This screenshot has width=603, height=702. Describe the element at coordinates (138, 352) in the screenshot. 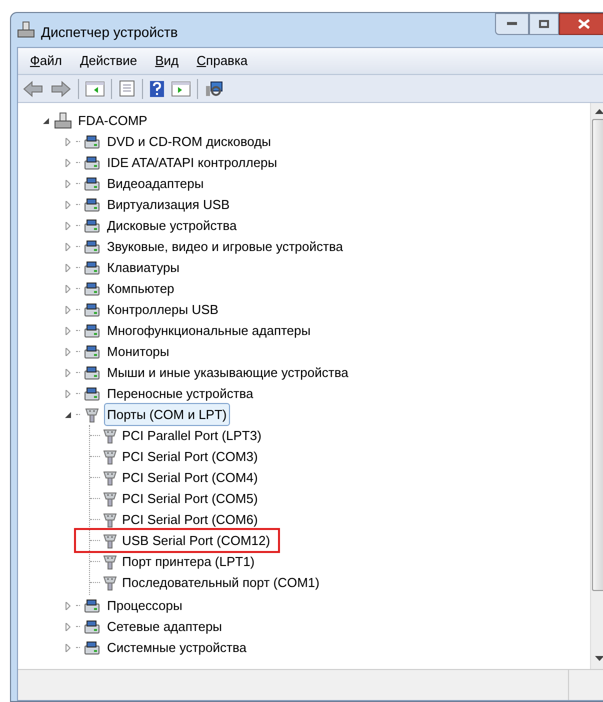

I see `tree-item: Мониторы` at that location.